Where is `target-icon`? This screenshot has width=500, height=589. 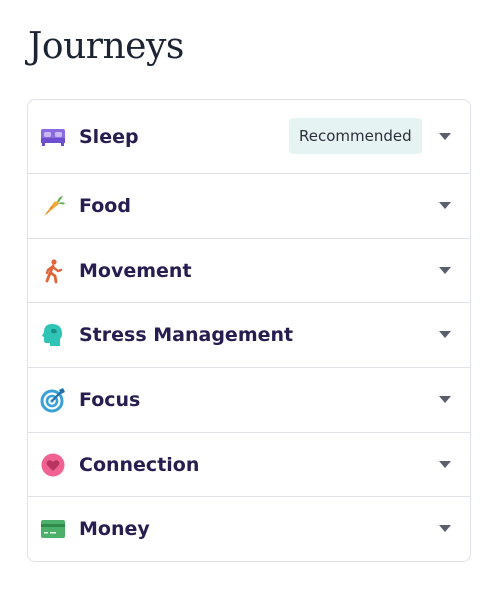 target-icon is located at coordinates (53, 400).